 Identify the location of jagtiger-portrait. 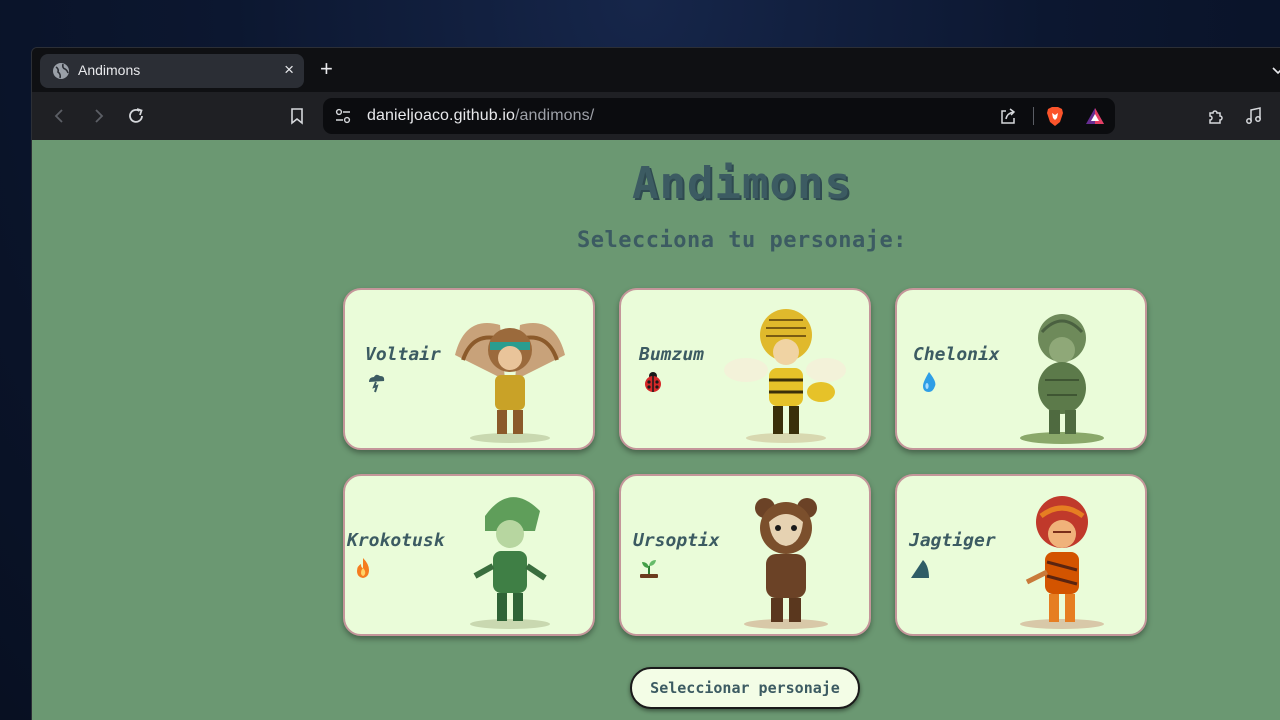
(1062, 562).